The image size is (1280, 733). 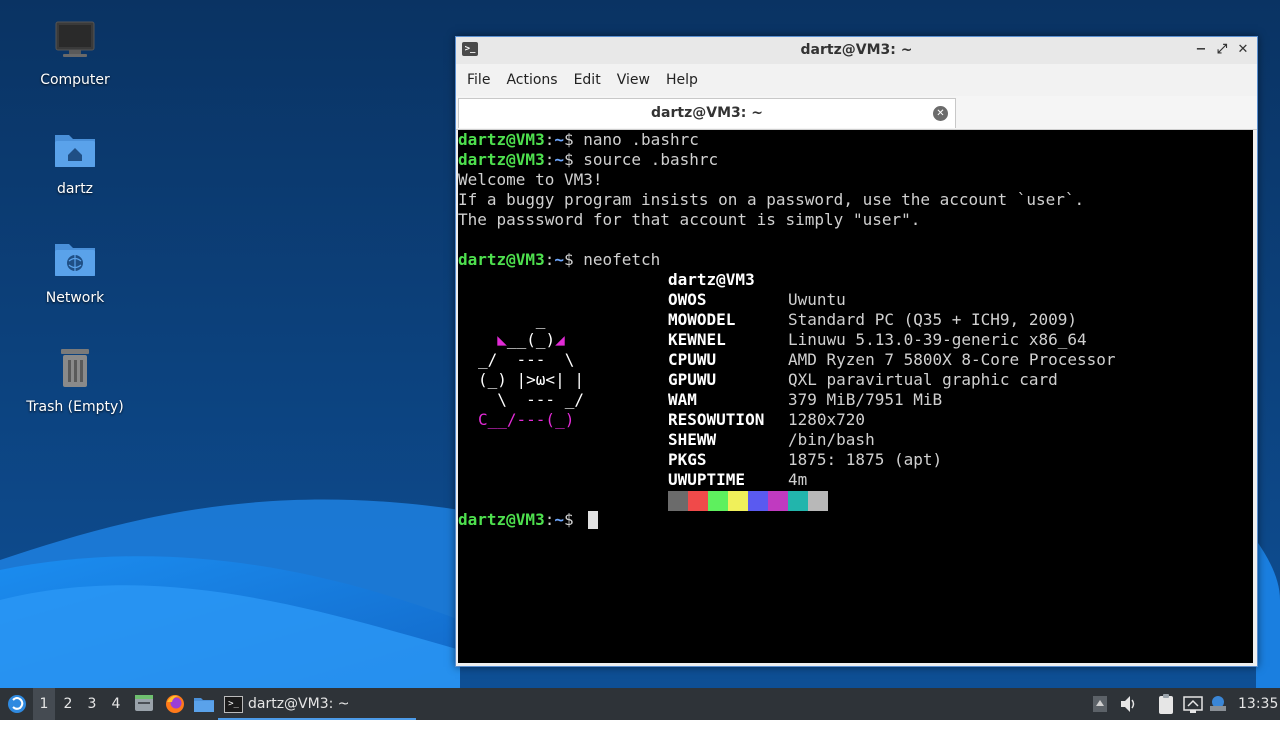 I want to click on trash-icon, so click(x=75, y=369).